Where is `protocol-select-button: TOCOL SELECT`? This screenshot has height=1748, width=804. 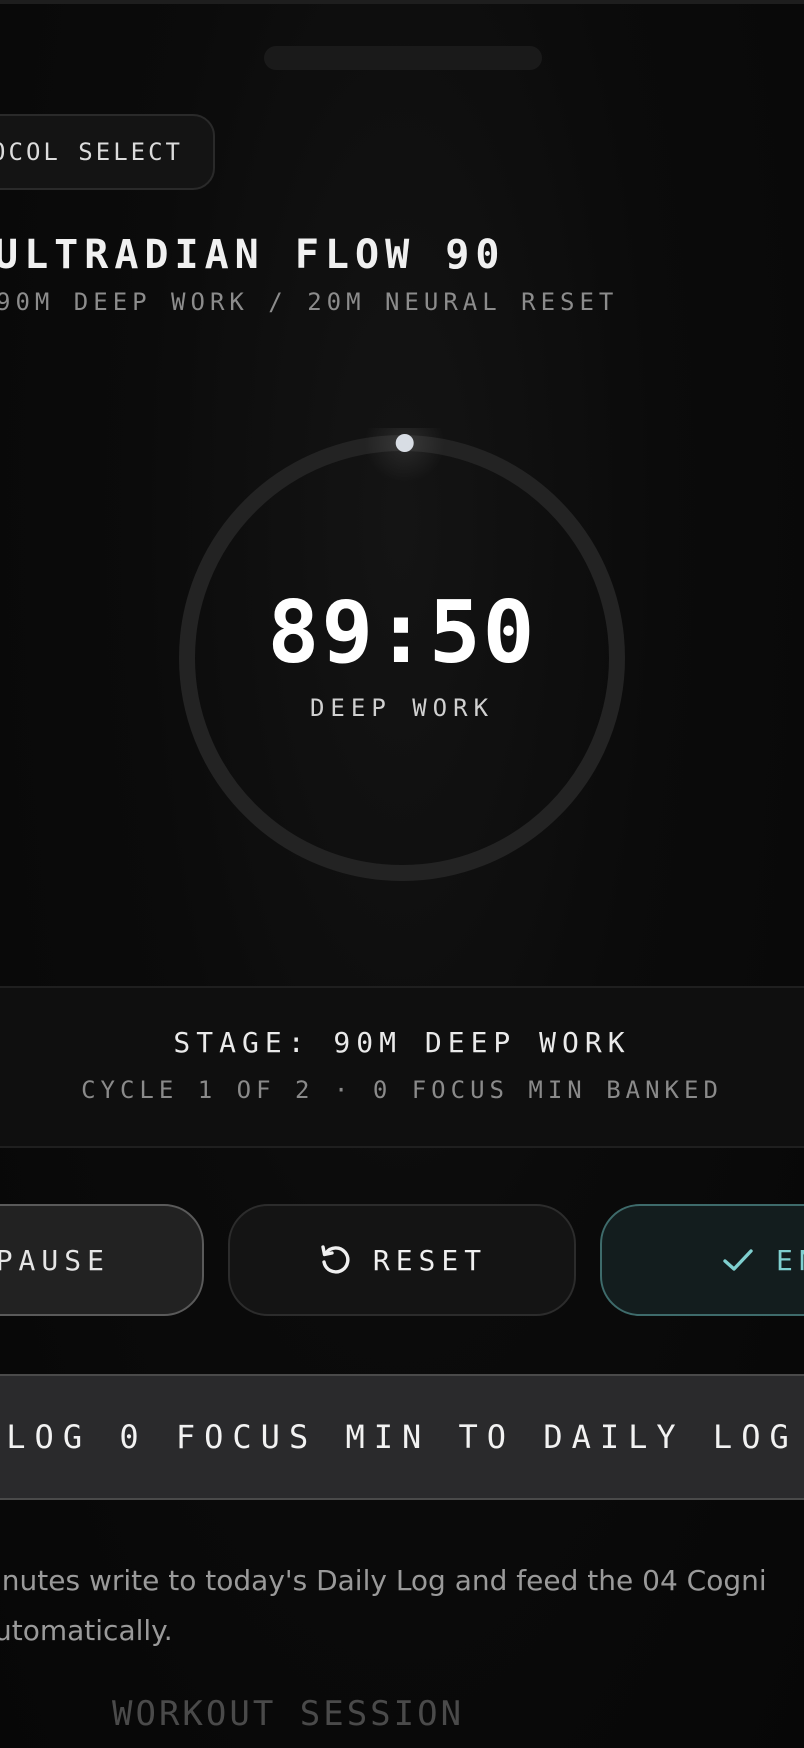 protocol-select-button: TOCOL SELECT is located at coordinates (107, 152).